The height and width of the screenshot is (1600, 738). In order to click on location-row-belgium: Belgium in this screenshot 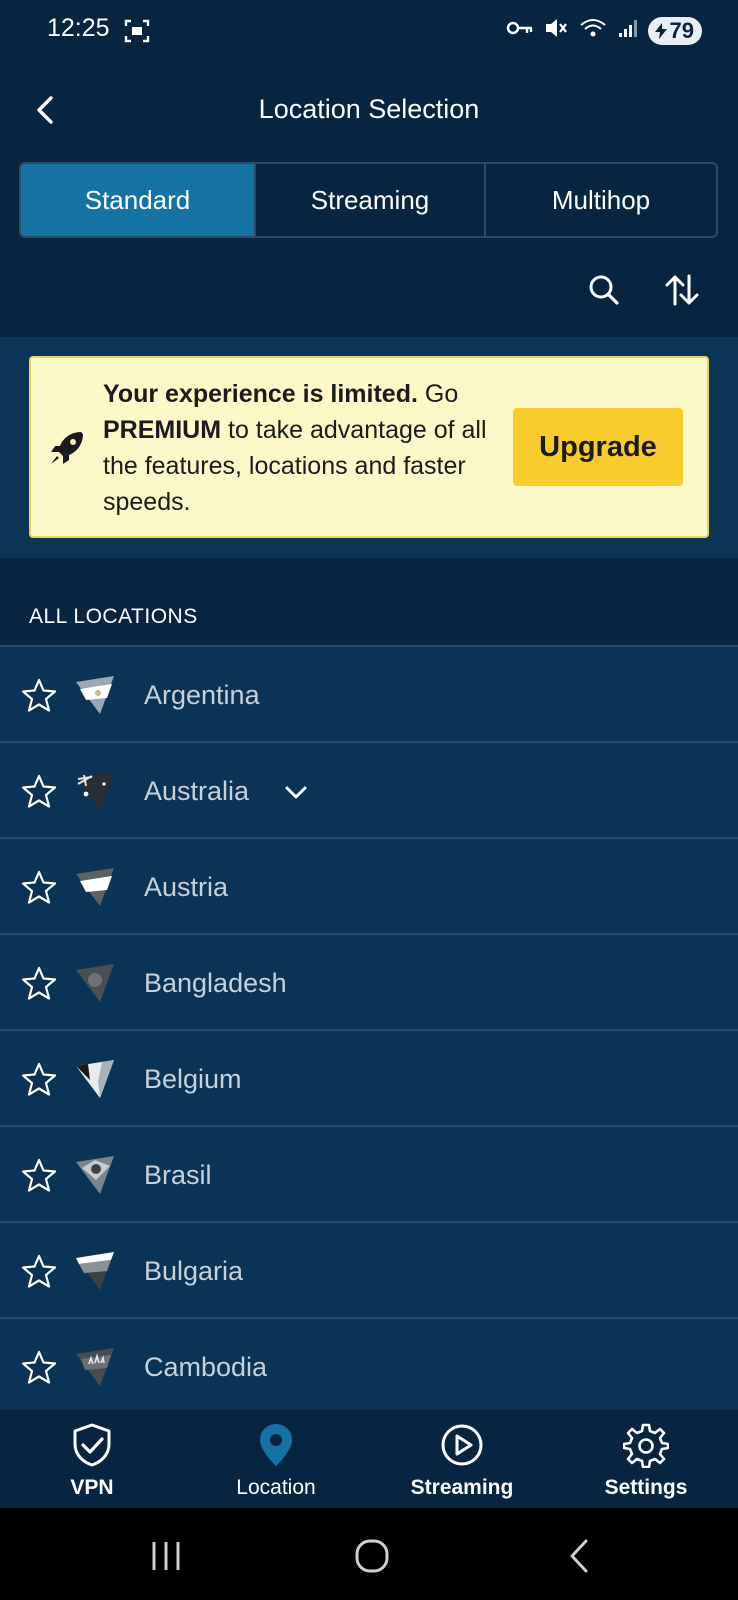, I will do `click(369, 1077)`.